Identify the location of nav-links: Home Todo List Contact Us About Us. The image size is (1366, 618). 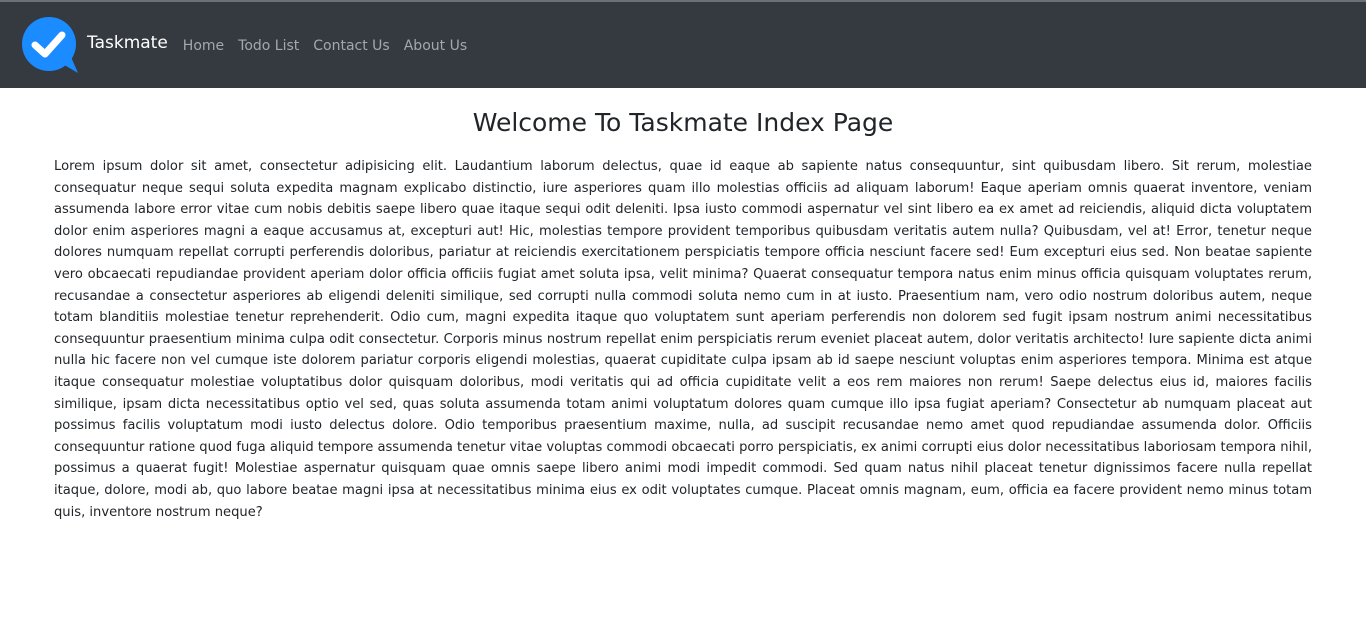
(332, 46).